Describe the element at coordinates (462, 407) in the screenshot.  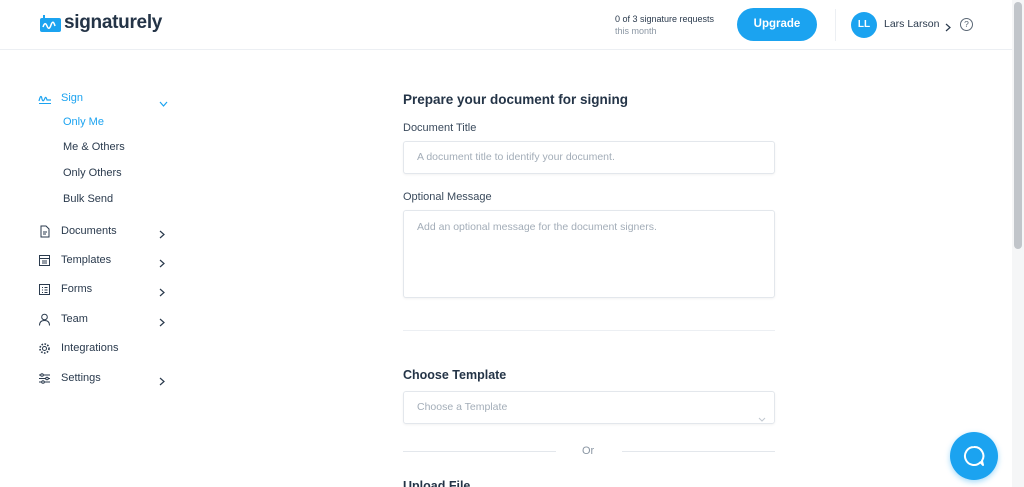
I see `template-select-value: Choose a Template` at that location.